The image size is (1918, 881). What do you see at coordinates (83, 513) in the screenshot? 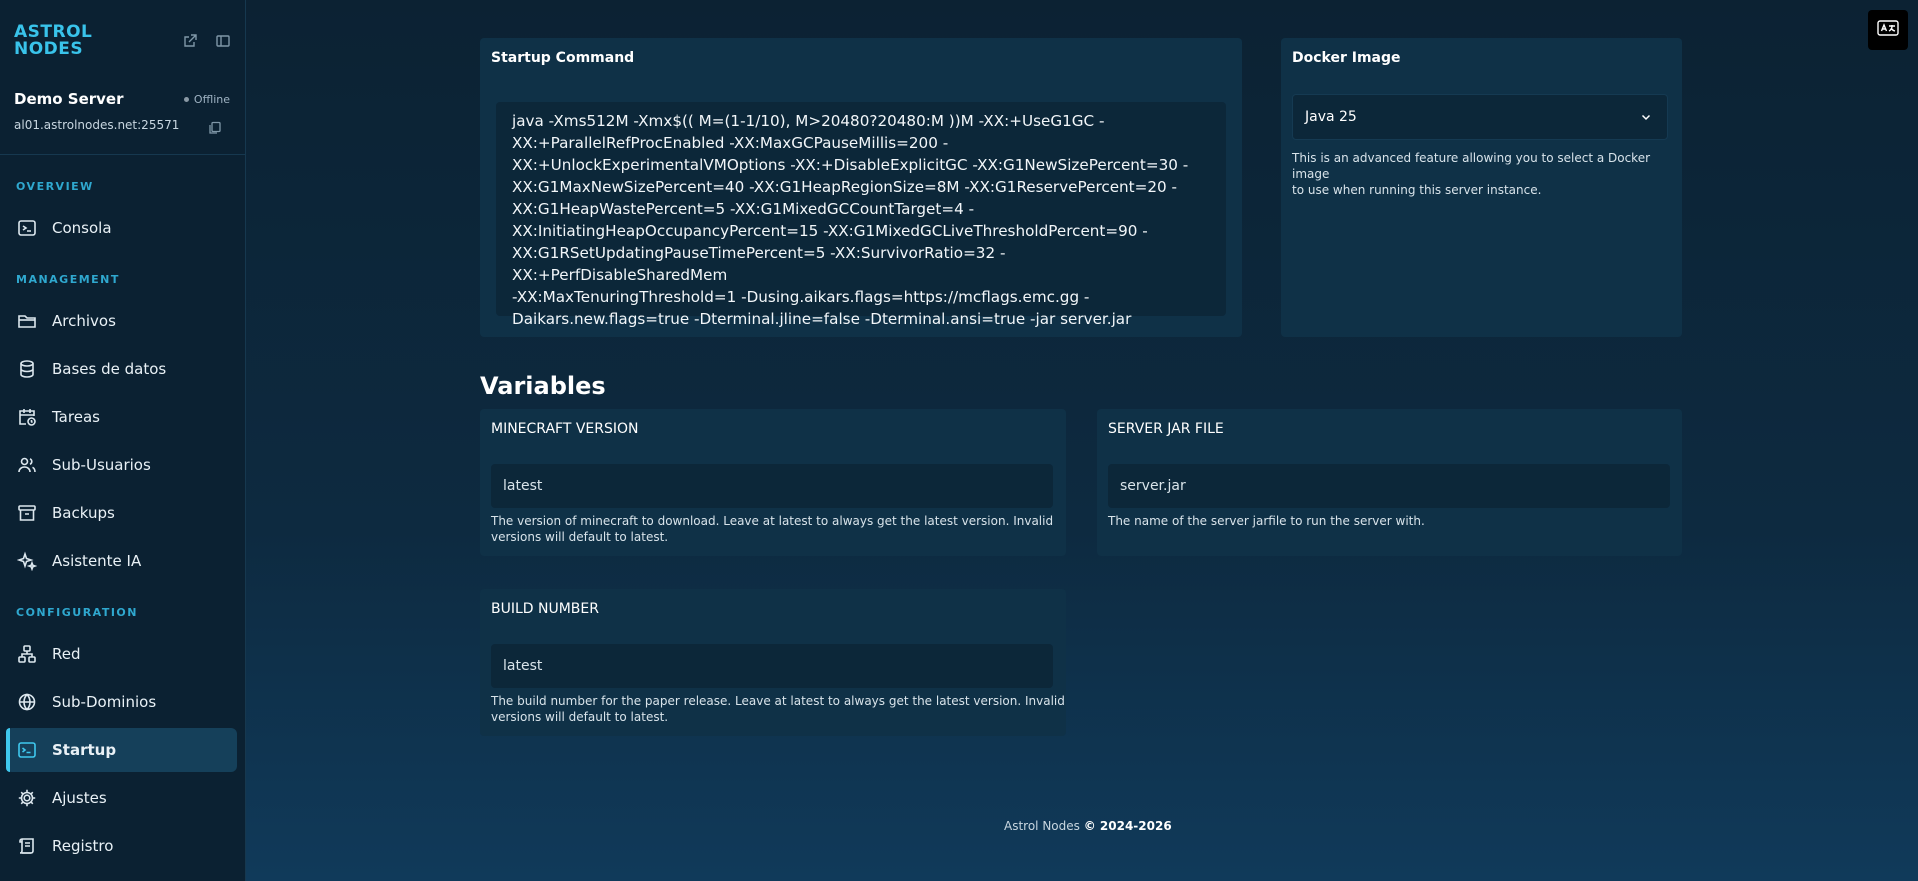
I see `sidebar-item-label: Backups` at bounding box center [83, 513].